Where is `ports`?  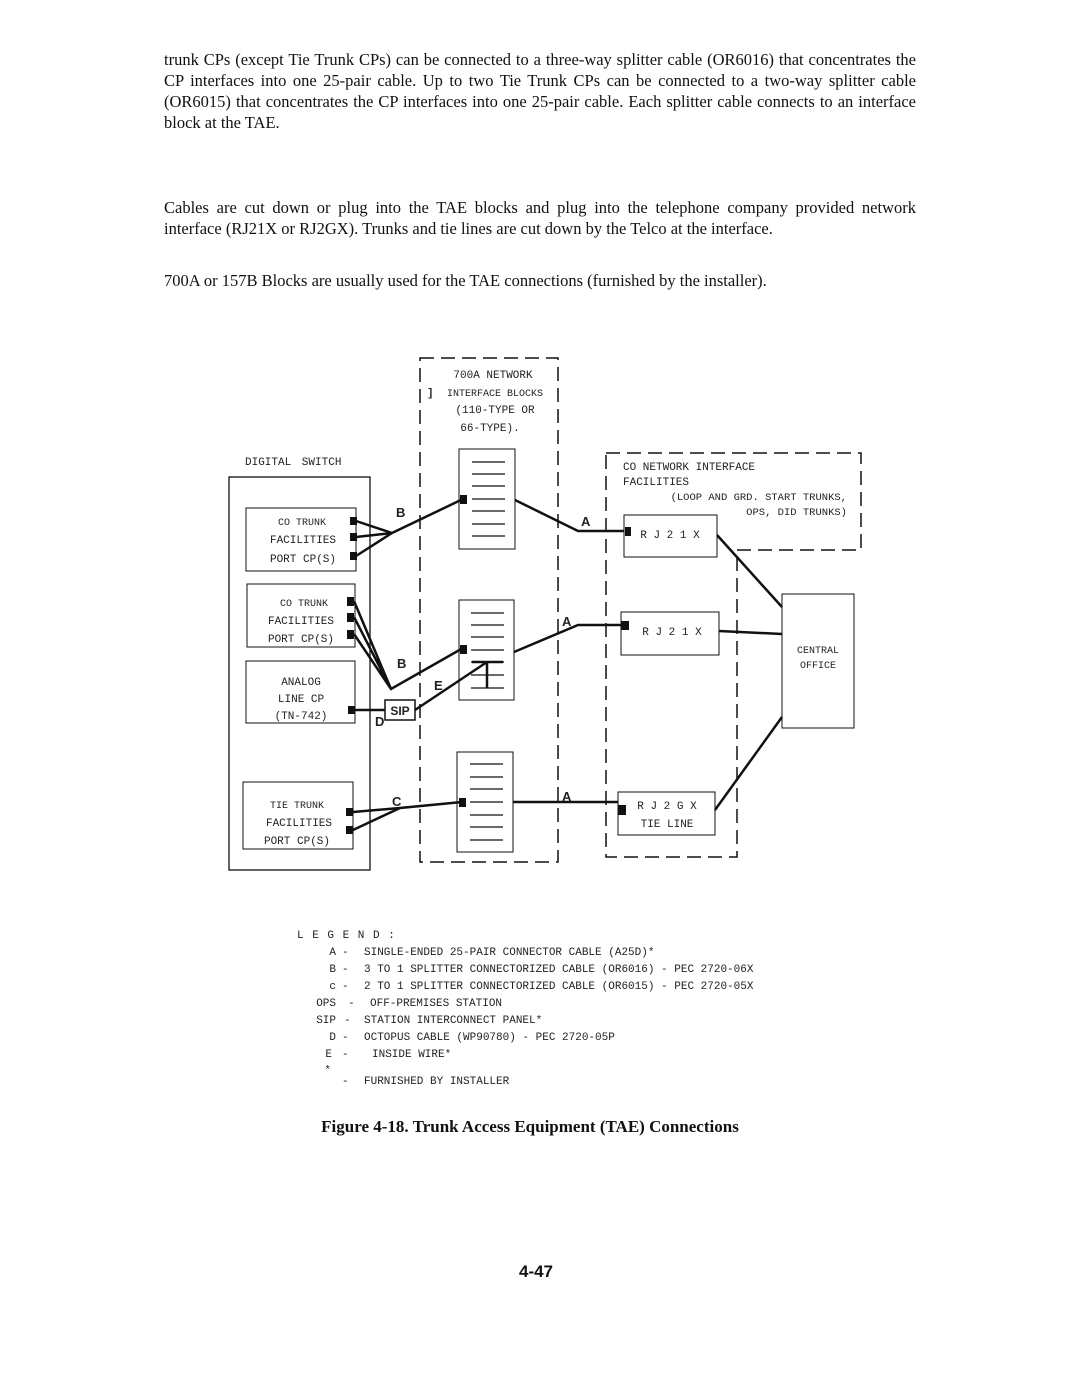
ports is located at coordinates (488, 664).